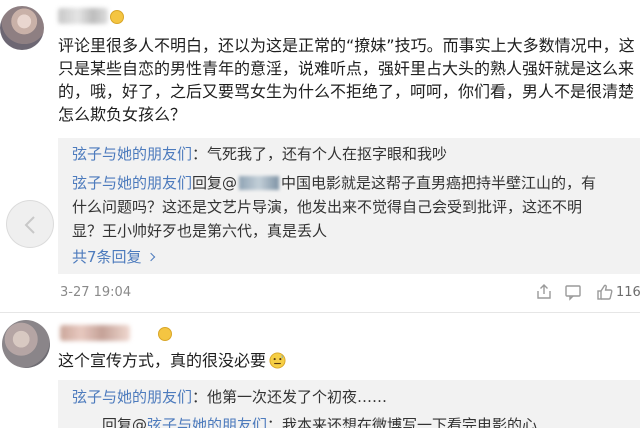 This screenshot has height=428, width=640. I want to click on chevron-left-icon, so click(29, 225).